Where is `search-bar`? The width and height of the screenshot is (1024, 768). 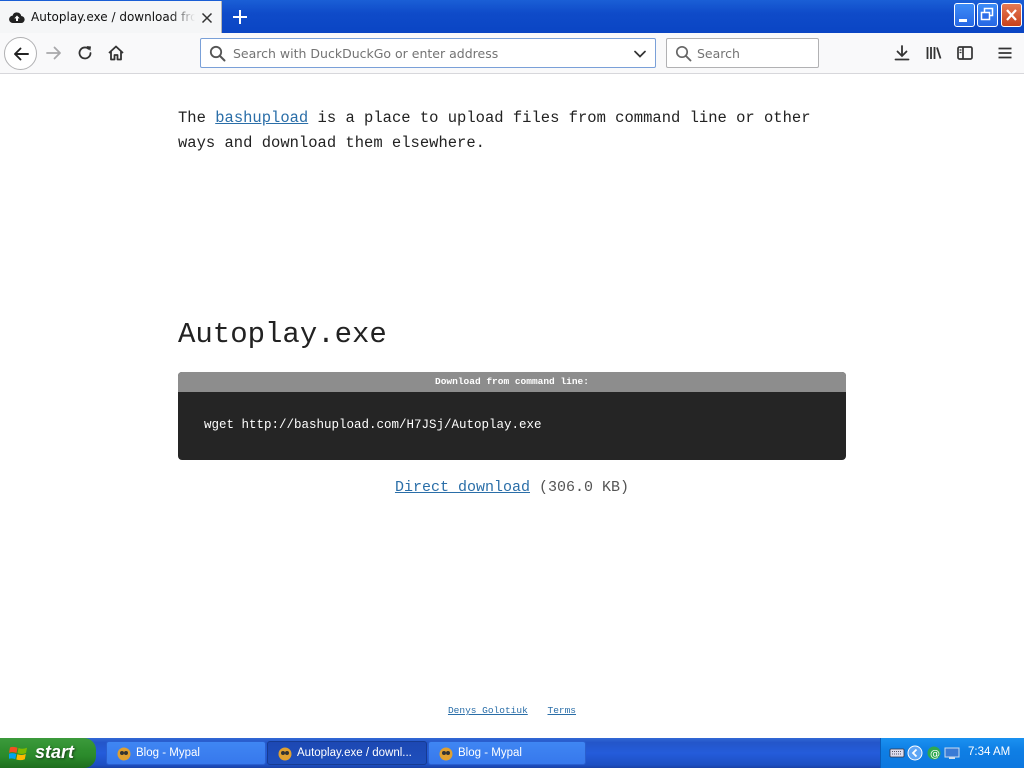
search-bar is located at coordinates (742, 53).